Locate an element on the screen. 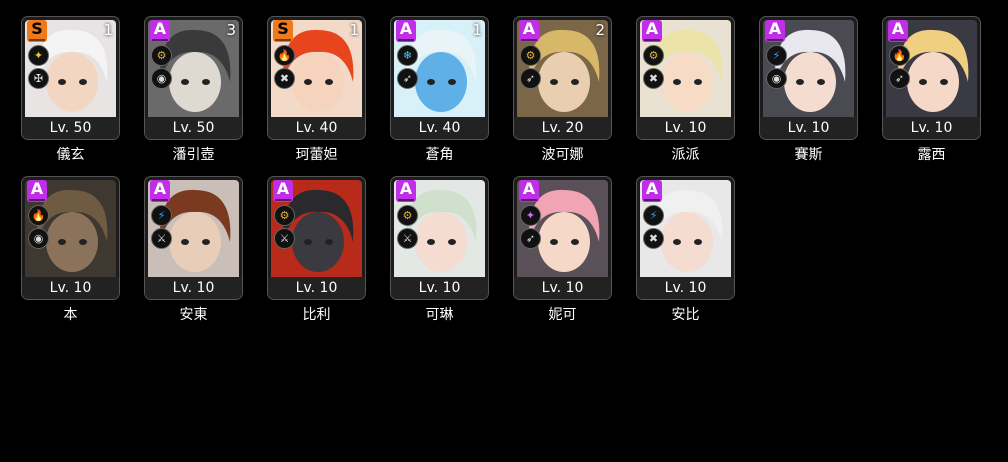  agent-card-frame: A 3 ⚙ ◉ Lv. 50 is located at coordinates (193, 78).